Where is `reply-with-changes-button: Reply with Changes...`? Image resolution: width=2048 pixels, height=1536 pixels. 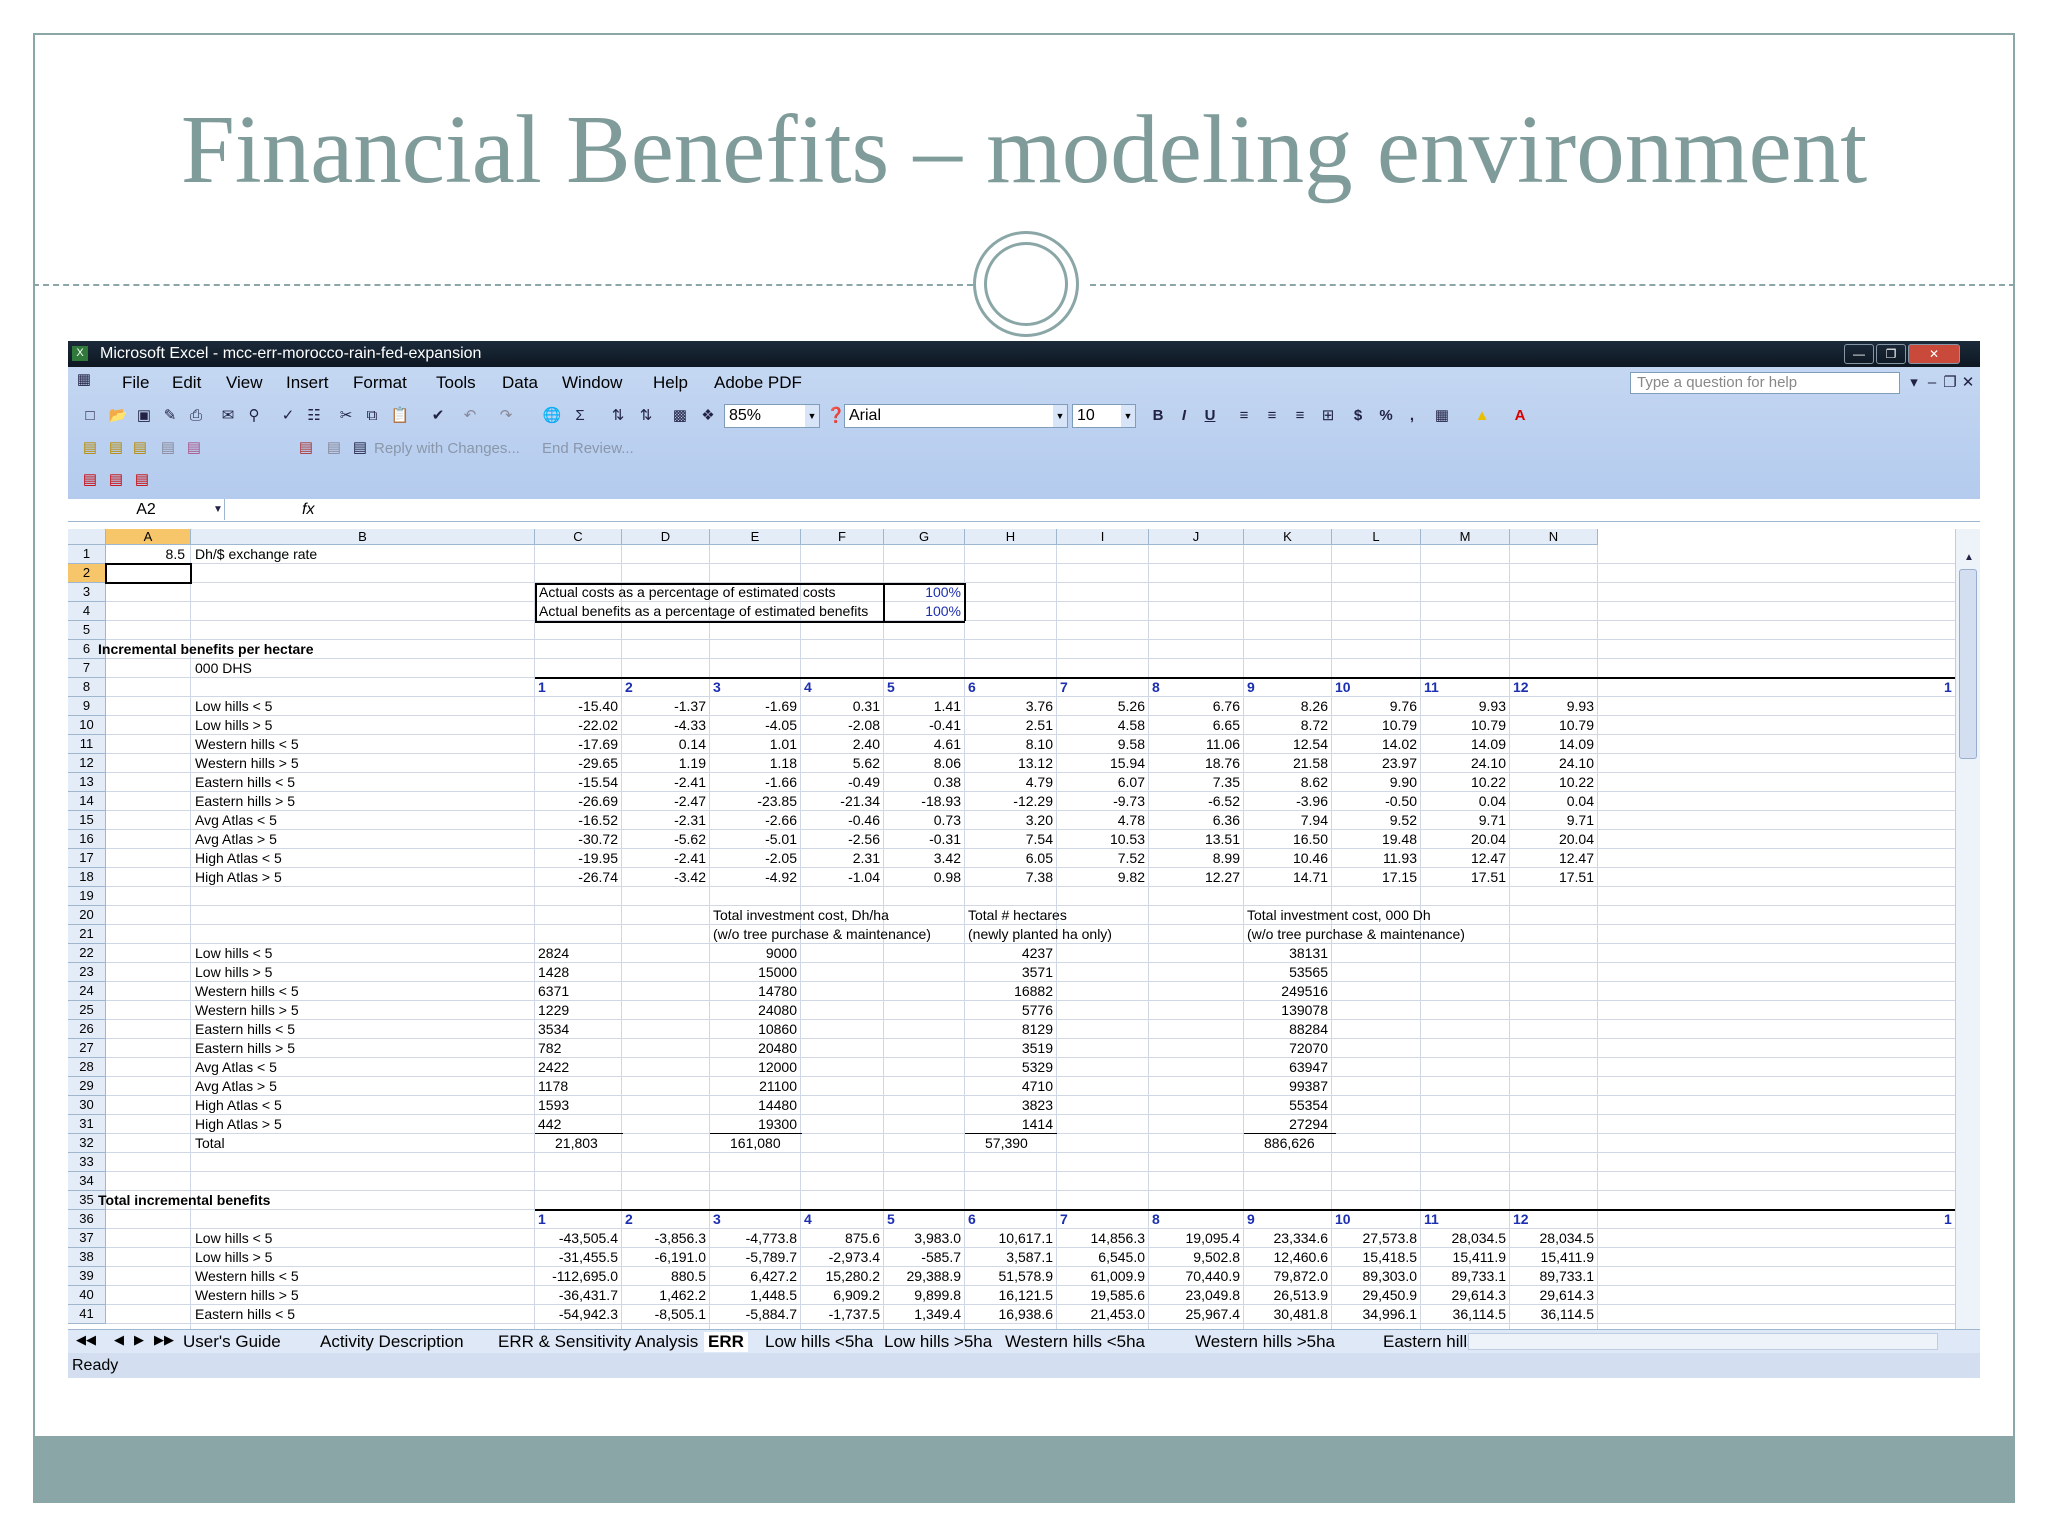 reply-with-changes-button: Reply with Changes... is located at coordinates (447, 448).